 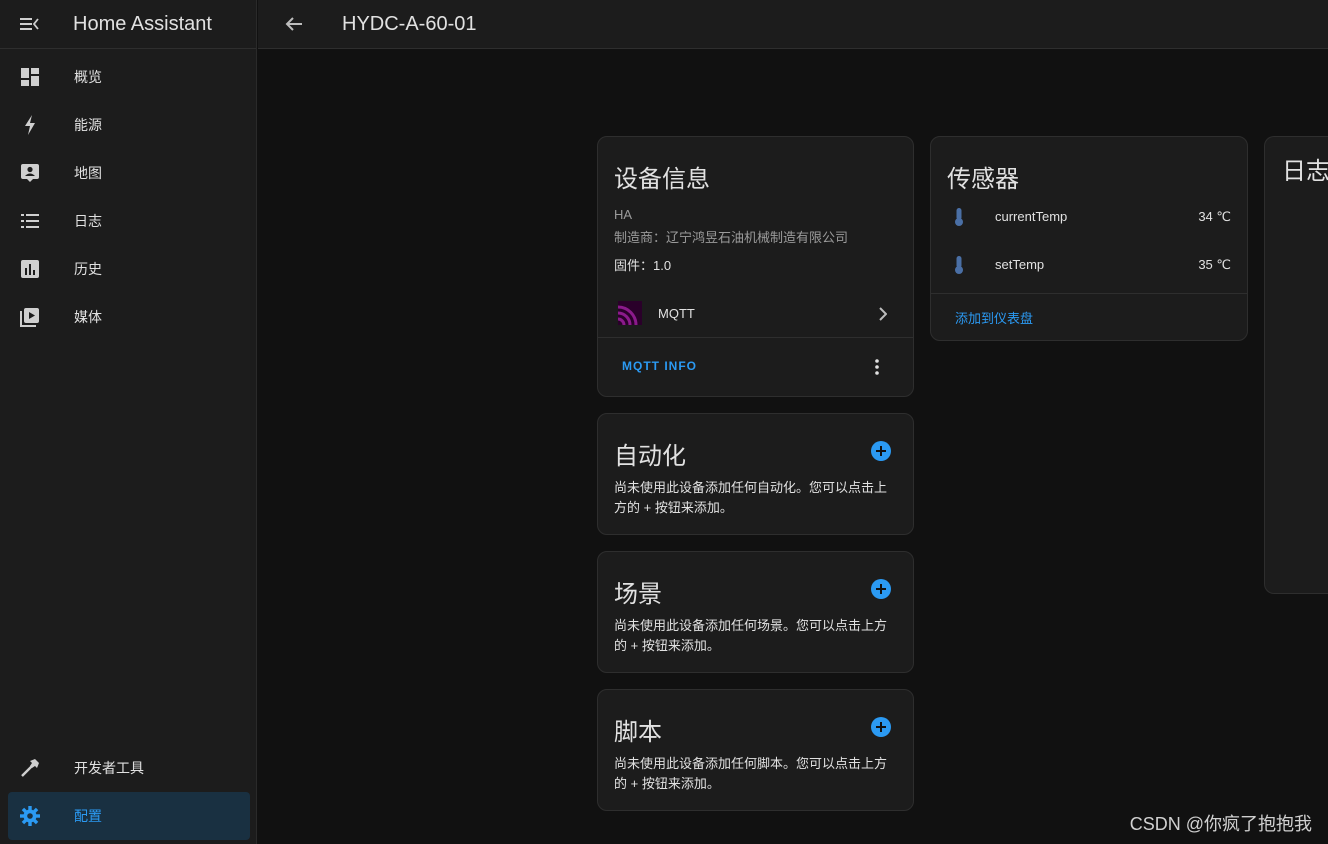 What do you see at coordinates (755, 612) in the screenshot?
I see `scene-card: 场景 尚未使用此设备添加任何场景。您可以点击上方的 + 按钮来添加。` at bounding box center [755, 612].